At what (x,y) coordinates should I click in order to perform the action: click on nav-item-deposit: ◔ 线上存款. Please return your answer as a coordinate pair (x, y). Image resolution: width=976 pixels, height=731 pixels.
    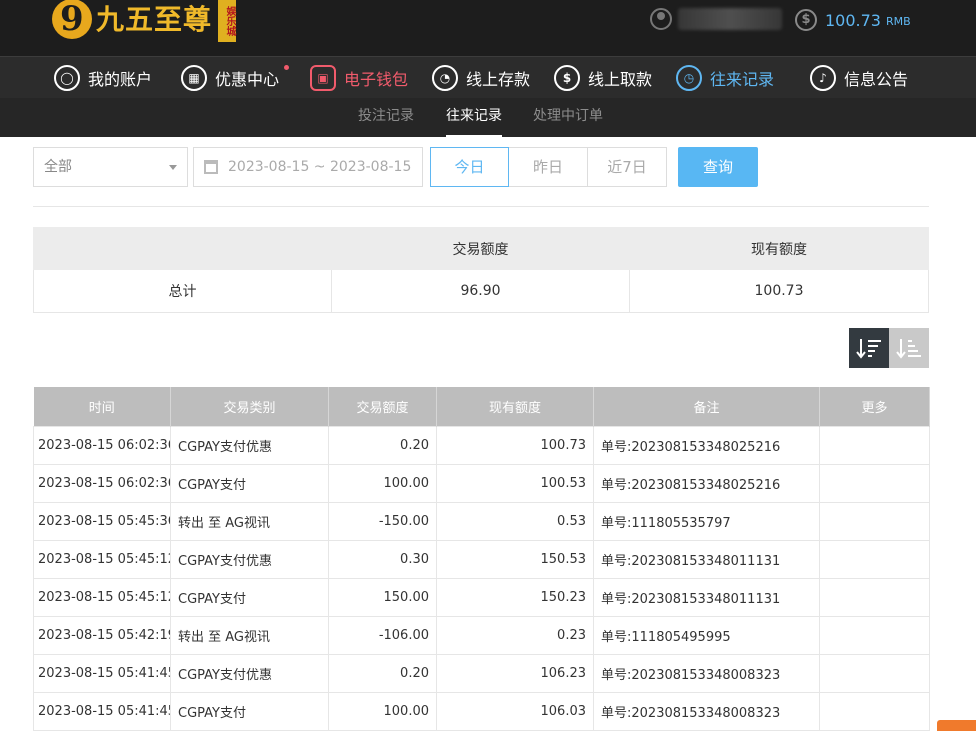
    Looking at the image, I should click on (481, 78).